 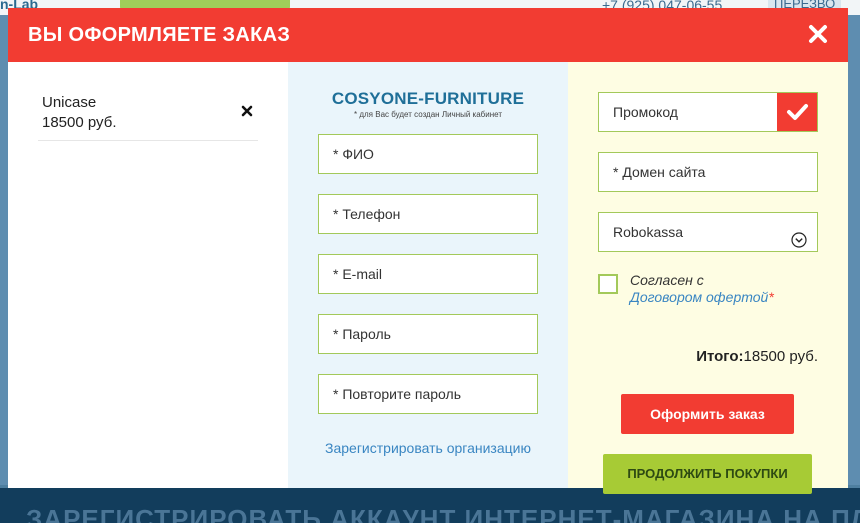 What do you see at coordinates (148, 116) in the screenshot?
I see `cart-item: Unicase 18500 руб.` at bounding box center [148, 116].